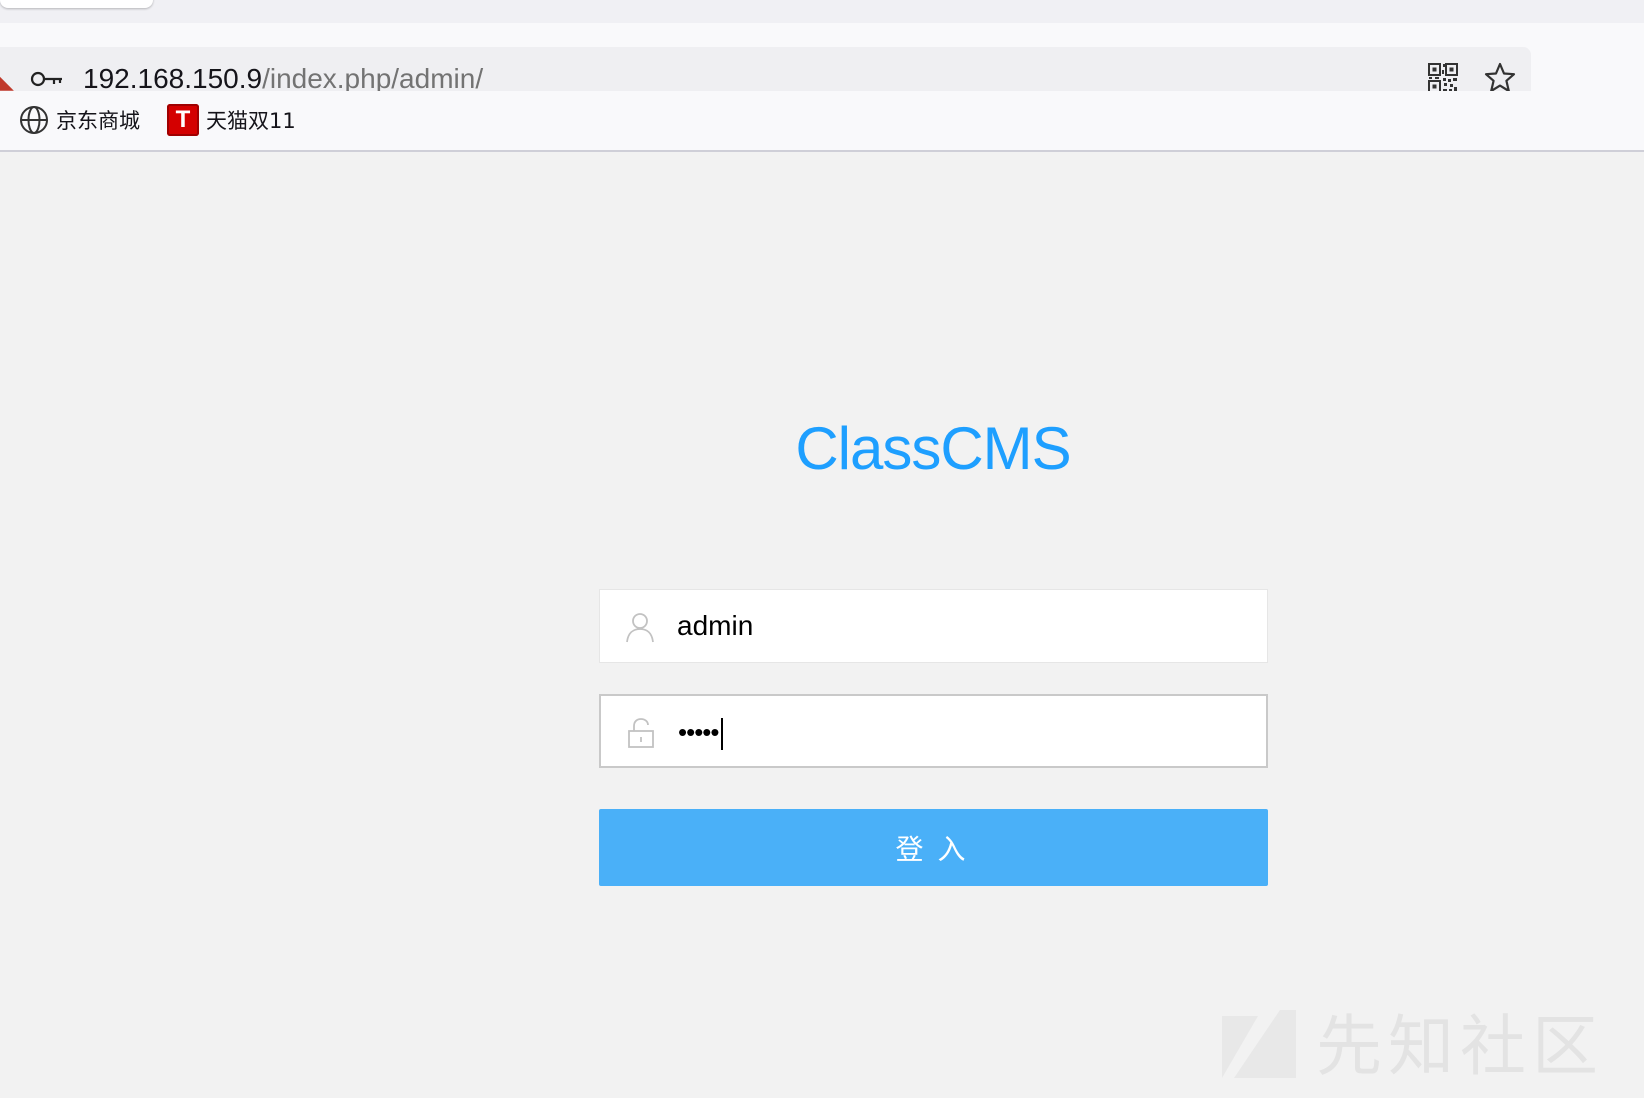  I want to click on bookmark-label: 天猫双11, so click(251, 121).